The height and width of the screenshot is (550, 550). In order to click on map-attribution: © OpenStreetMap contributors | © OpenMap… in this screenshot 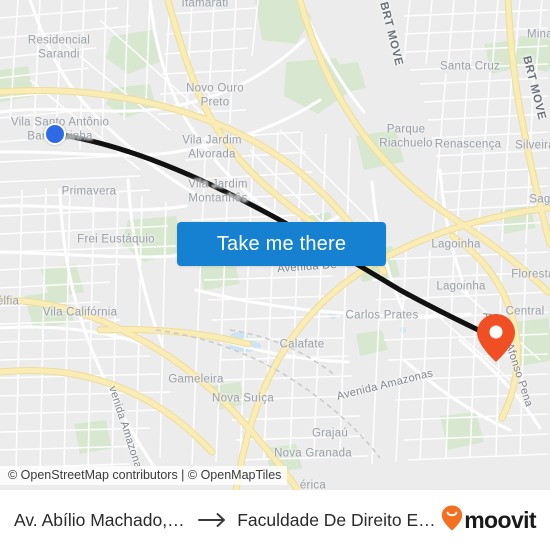, I will do `click(144, 475)`.